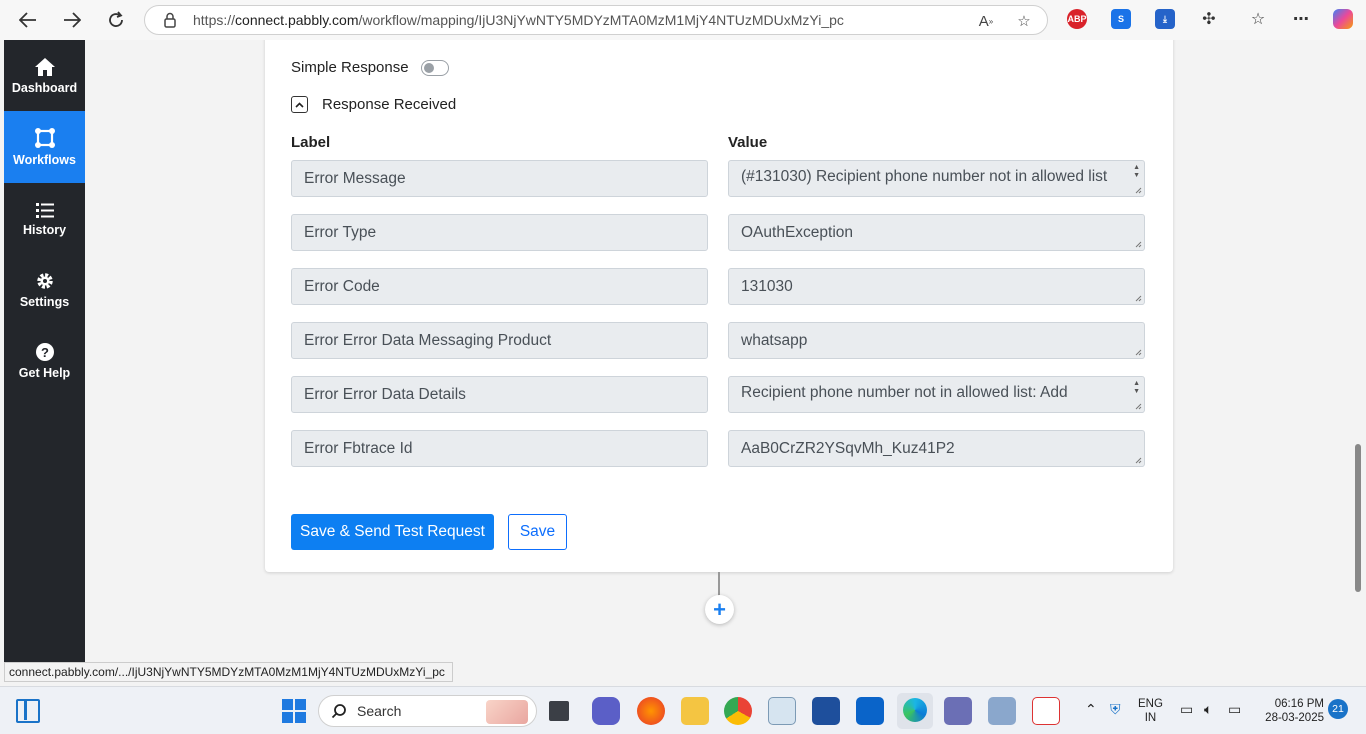  What do you see at coordinates (1091, 709) in the screenshot?
I see `chevron-up-icon: ⌃` at bounding box center [1091, 709].